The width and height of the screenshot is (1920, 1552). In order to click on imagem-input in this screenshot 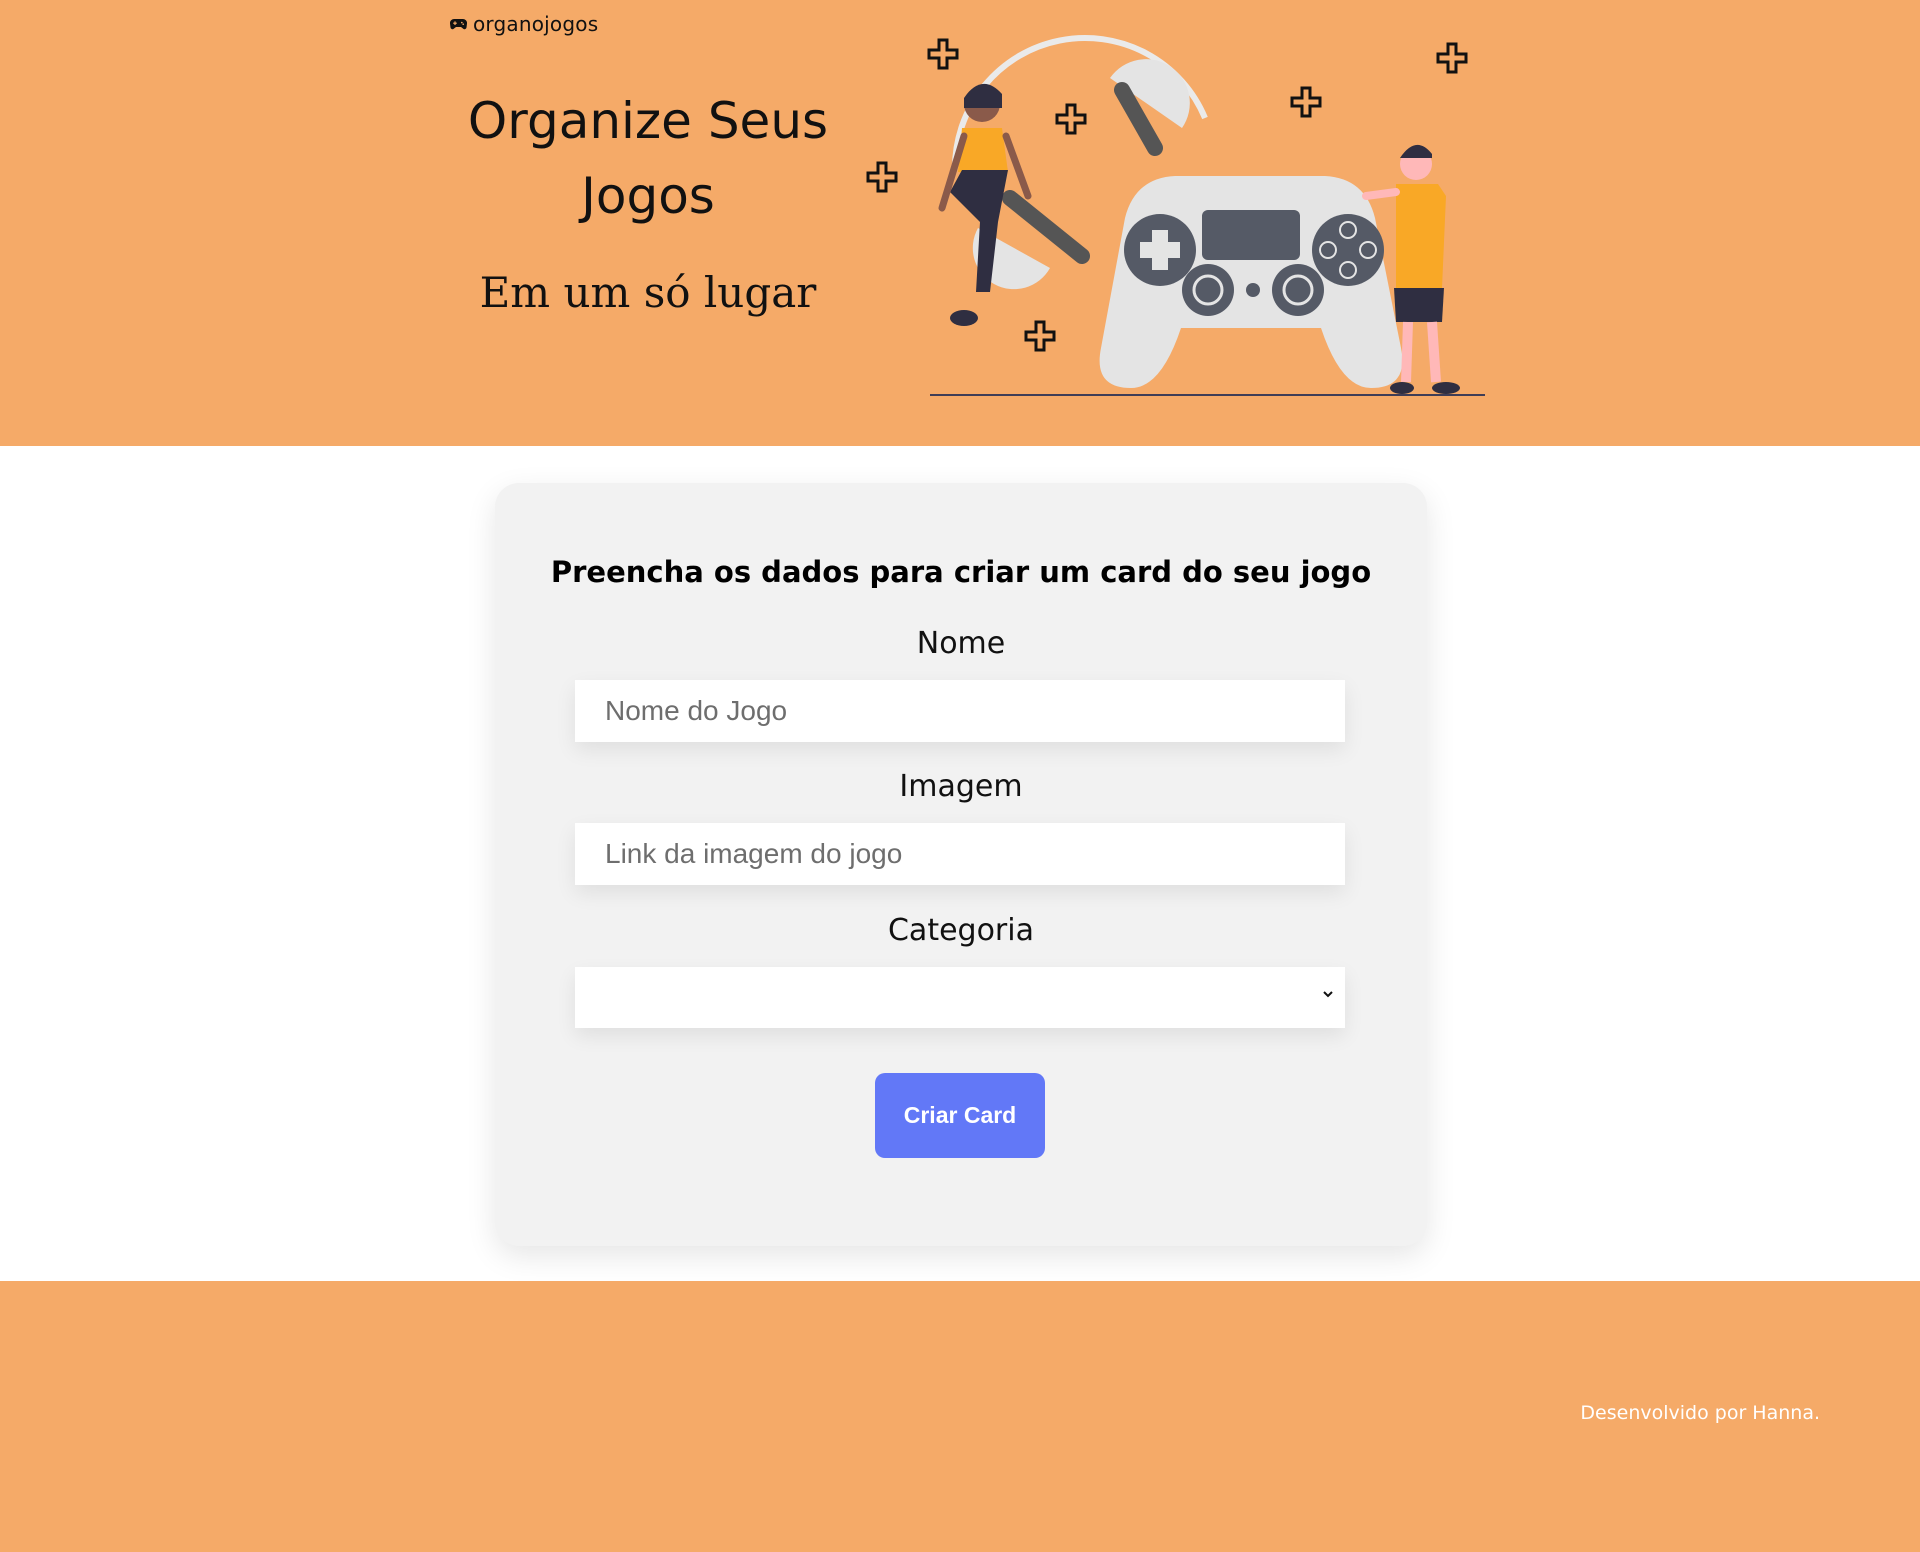, I will do `click(960, 854)`.